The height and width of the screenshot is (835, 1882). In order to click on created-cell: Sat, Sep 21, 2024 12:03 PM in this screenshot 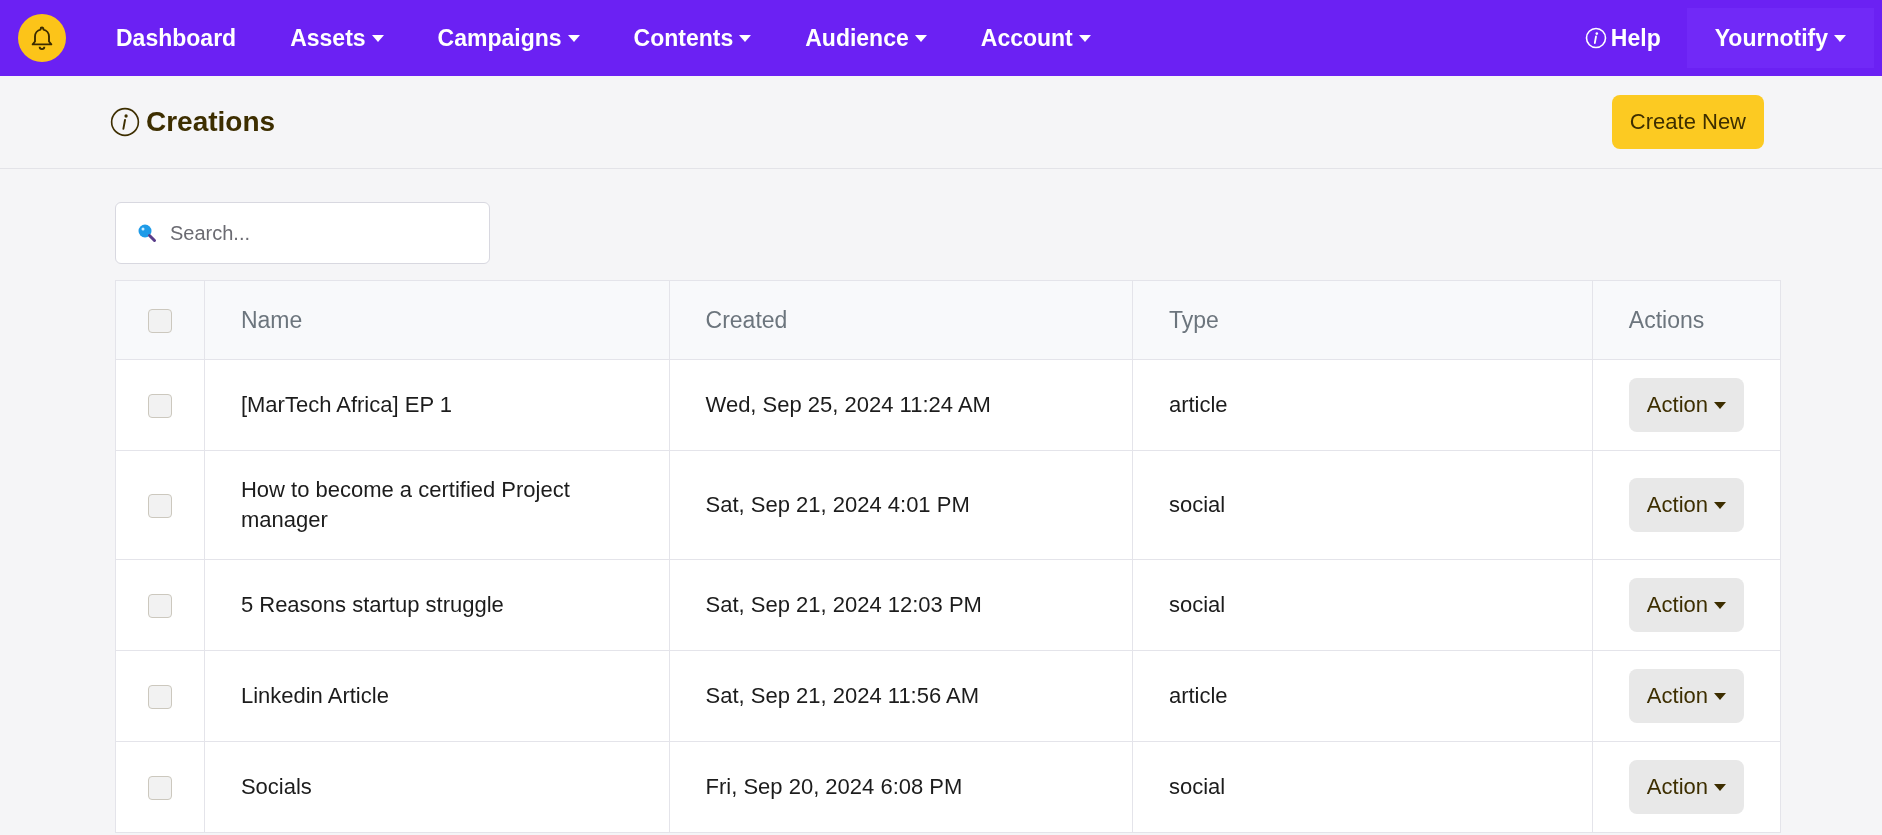, I will do `click(843, 605)`.